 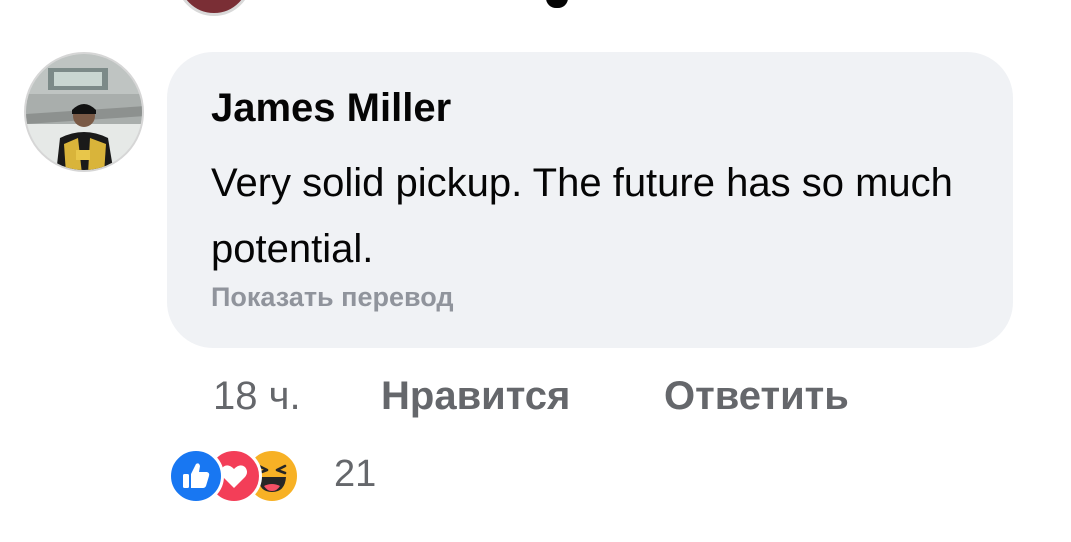 What do you see at coordinates (257, 396) in the screenshot?
I see `comment-timestamp: 18 ч.` at bounding box center [257, 396].